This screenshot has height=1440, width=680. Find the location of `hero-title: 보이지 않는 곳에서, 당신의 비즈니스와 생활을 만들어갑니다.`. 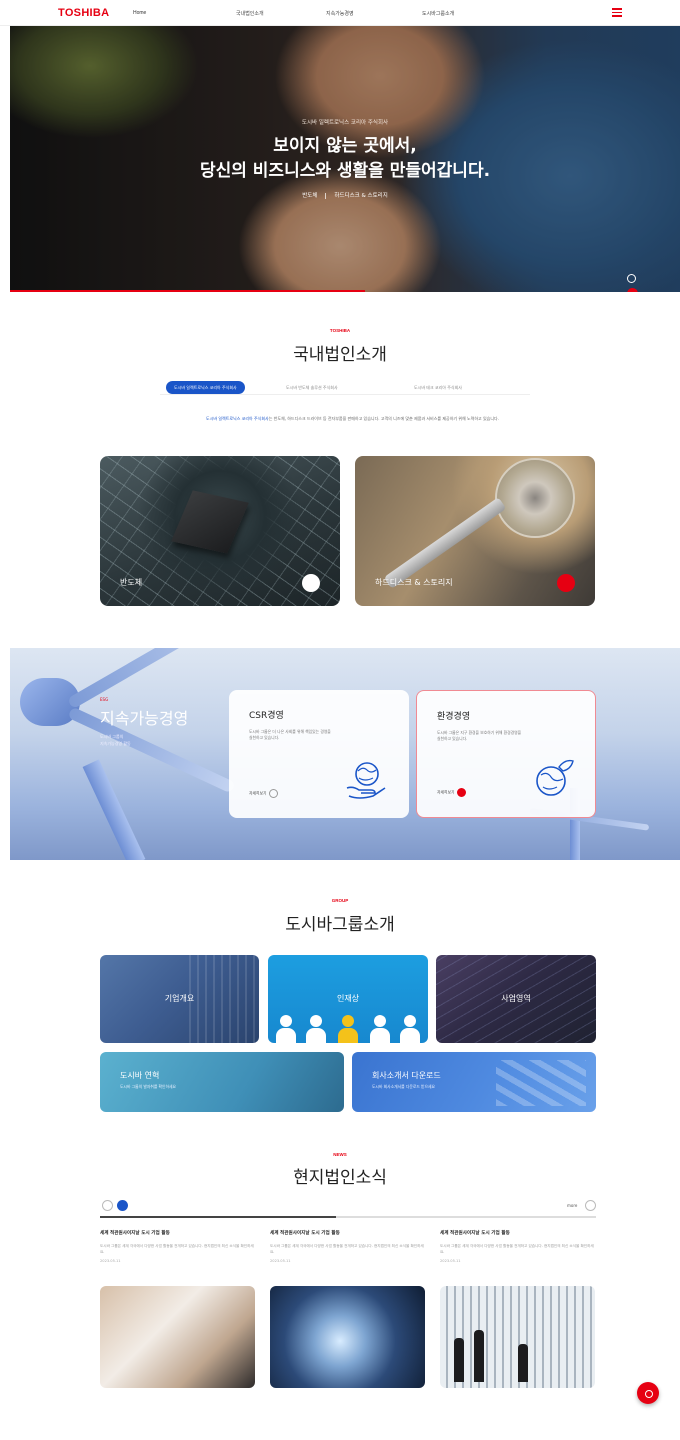

hero-title: 보이지 않는 곳에서, 당신의 비즈니스와 생활을 만들어갑니다. is located at coordinates (345, 159).